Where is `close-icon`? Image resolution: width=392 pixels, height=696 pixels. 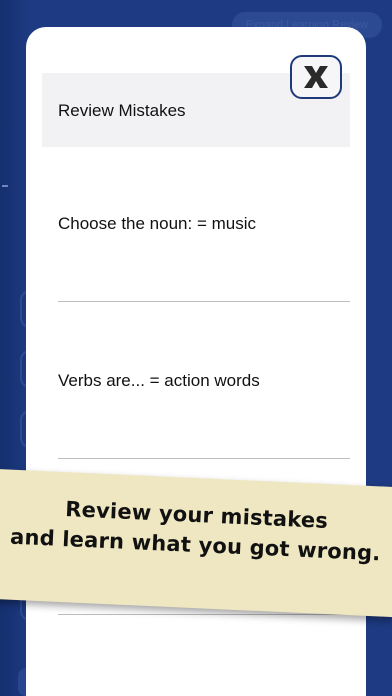 close-icon is located at coordinates (316, 77).